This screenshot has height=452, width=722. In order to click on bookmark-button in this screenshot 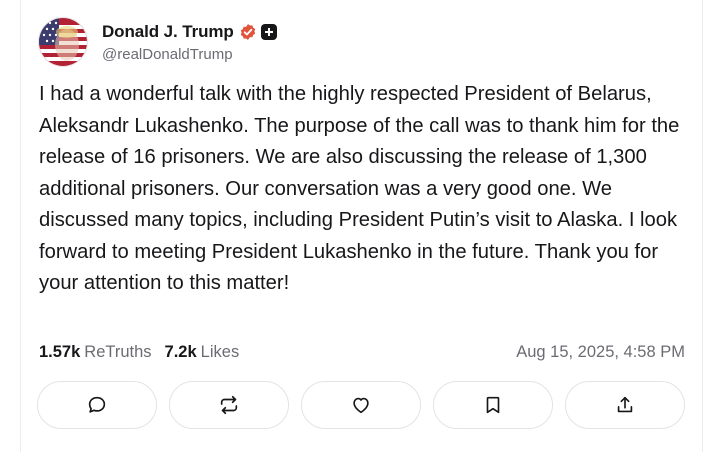, I will do `click(493, 405)`.